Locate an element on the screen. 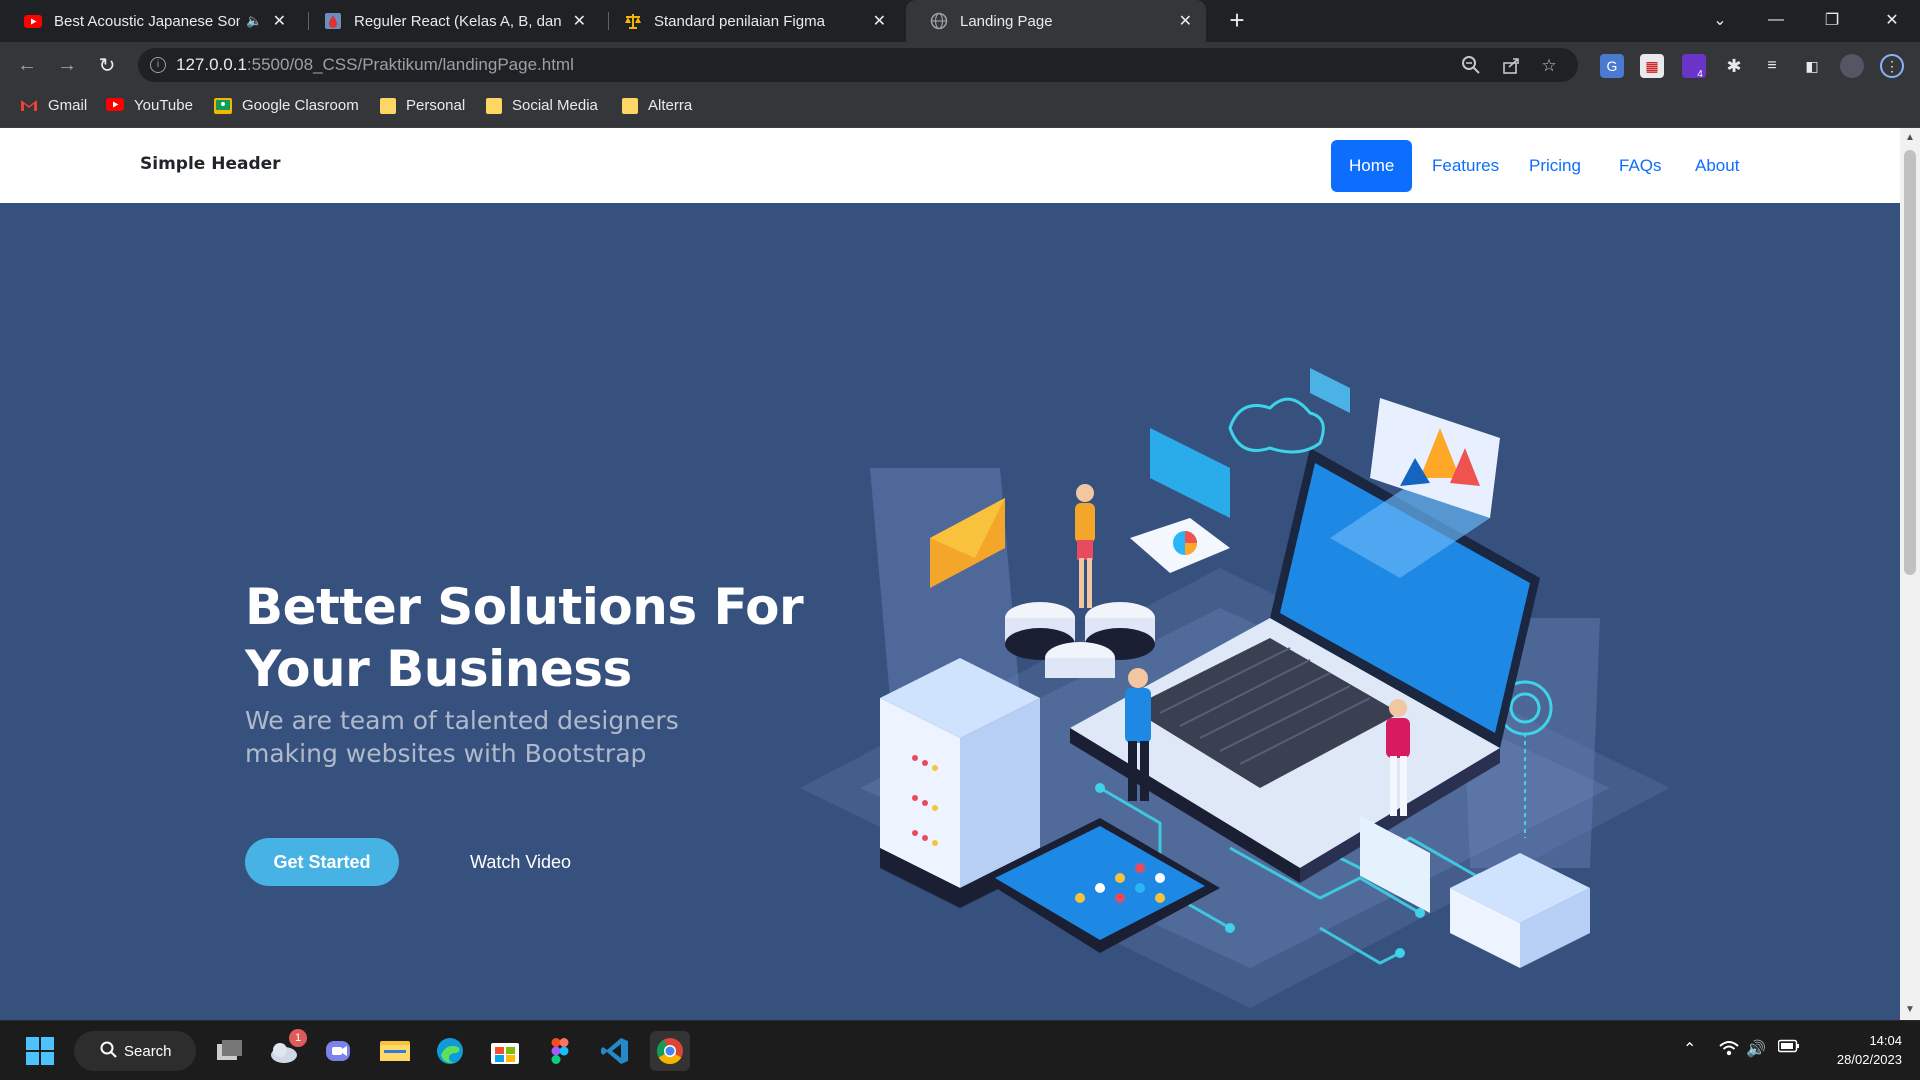  drop-icon is located at coordinates (333, 21).